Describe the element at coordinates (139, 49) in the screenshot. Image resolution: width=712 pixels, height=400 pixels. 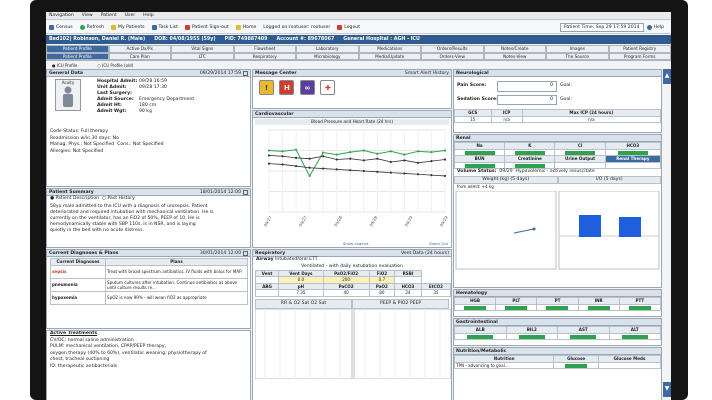
I see `tab-active-dx-px: Active Dx/Px` at that location.